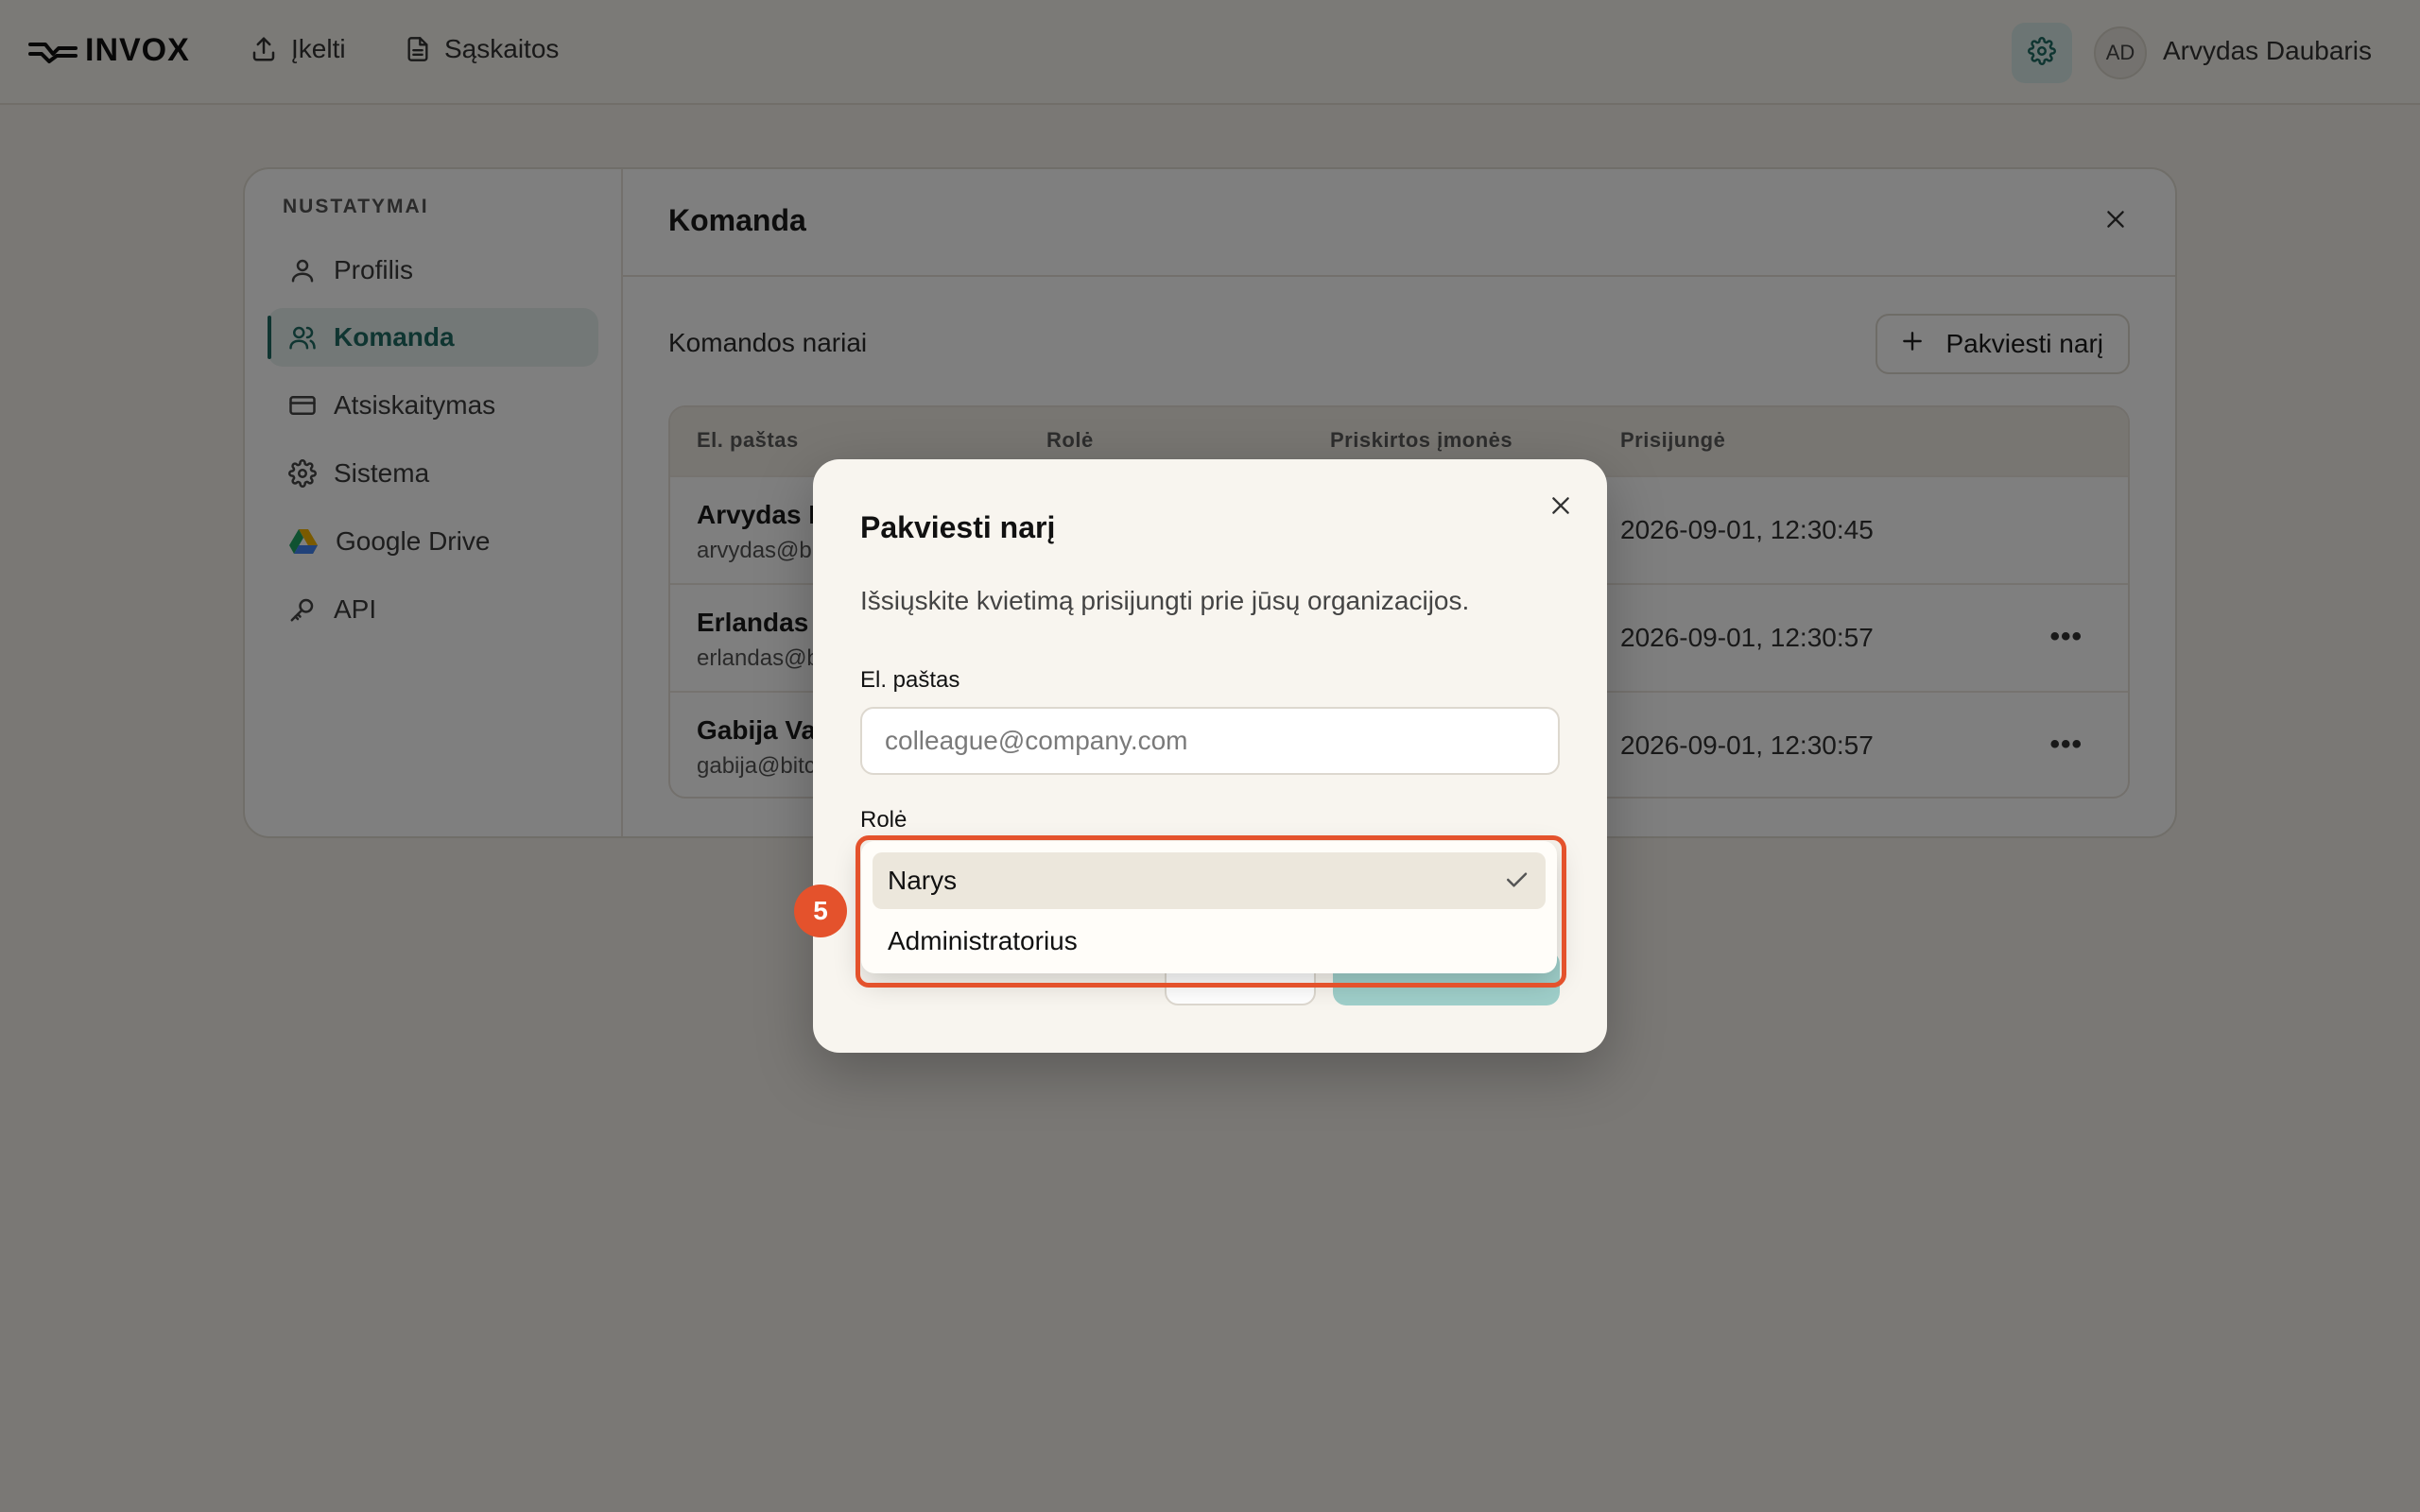  I want to click on step-number-badge: 5, so click(820, 911).